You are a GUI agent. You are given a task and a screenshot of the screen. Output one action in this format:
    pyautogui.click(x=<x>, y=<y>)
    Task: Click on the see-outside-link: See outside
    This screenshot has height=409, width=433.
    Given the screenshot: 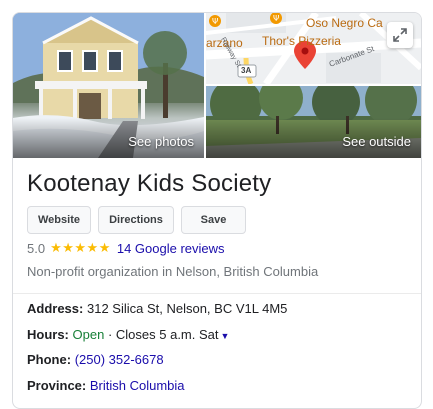 What is the action you would take?
    pyautogui.click(x=376, y=141)
    